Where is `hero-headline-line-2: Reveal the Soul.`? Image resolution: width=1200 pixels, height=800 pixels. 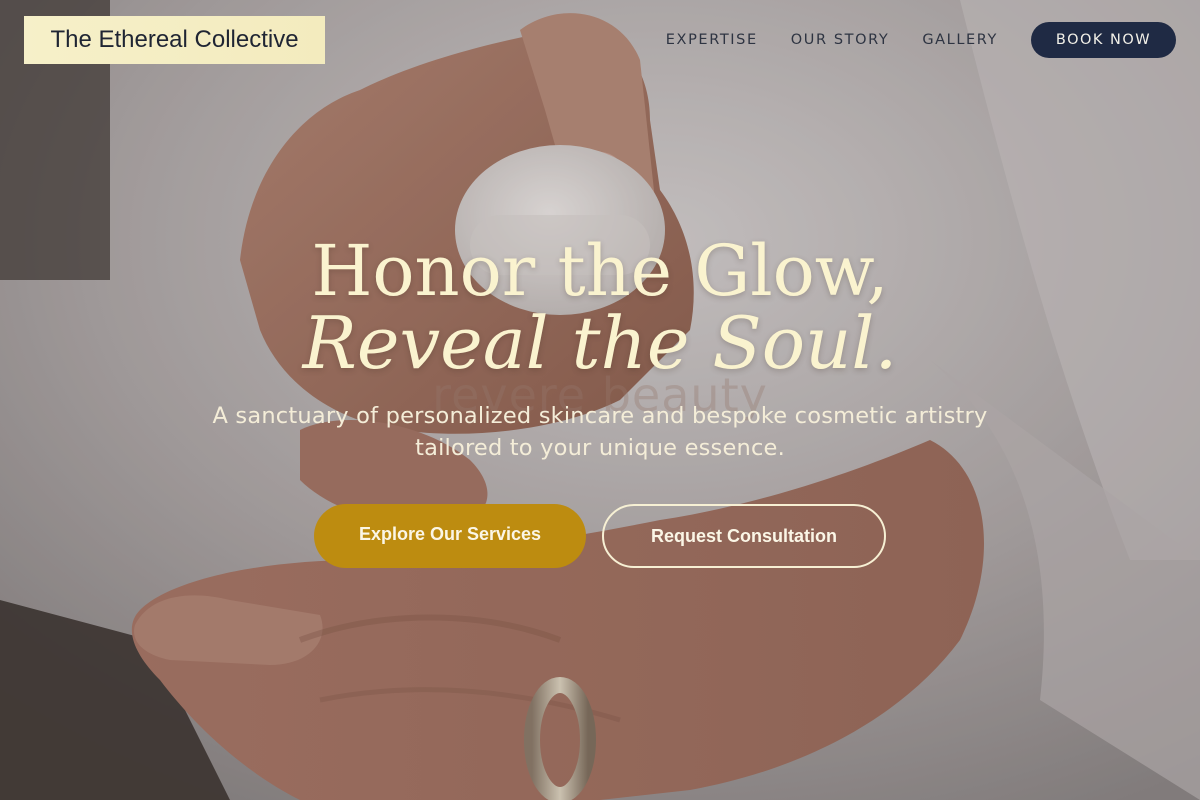
hero-headline-line-2: Reveal the Soul. is located at coordinates (600, 343).